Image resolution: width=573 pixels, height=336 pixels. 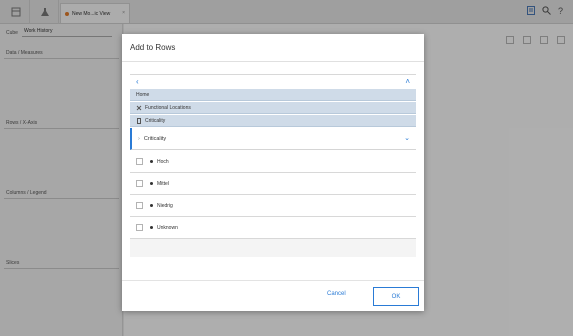 What do you see at coordinates (273, 81) in the screenshot?
I see `hierarchy-nav-bar: ‹ ˄` at bounding box center [273, 81].